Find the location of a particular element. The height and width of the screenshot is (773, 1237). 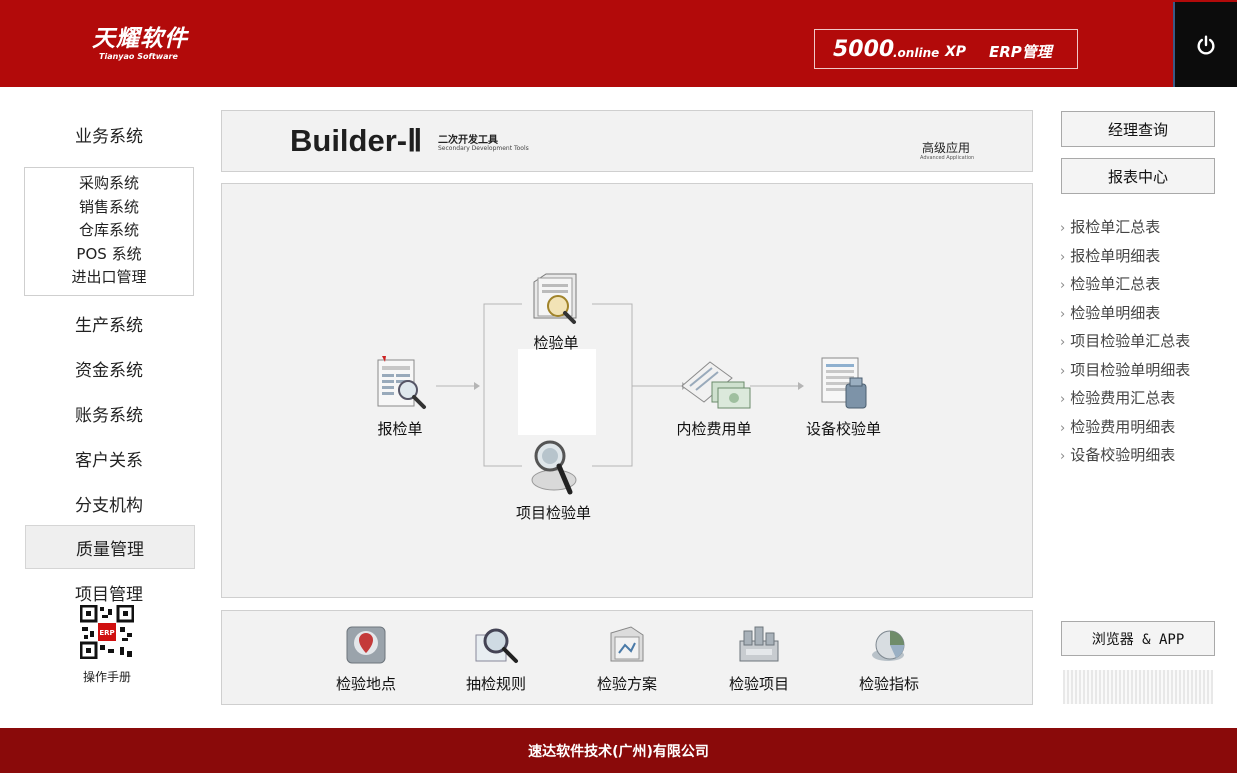

tool-inspection-location: 检验地点 is located at coordinates (366, 659).